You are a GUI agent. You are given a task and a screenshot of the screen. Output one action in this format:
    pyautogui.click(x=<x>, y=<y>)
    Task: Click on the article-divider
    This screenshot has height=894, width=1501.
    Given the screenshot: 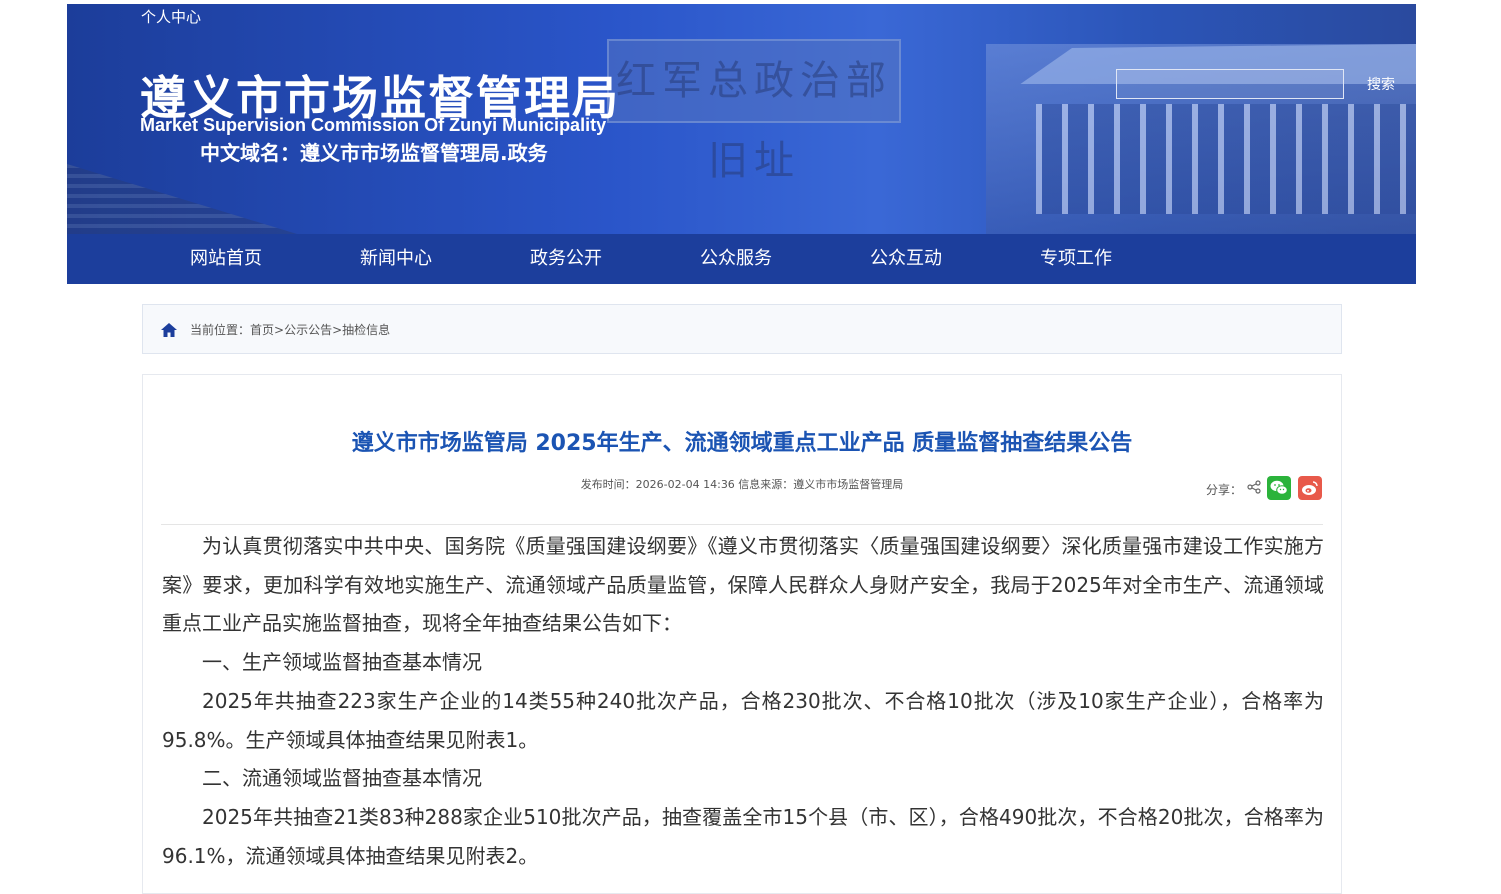 What is the action you would take?
    pyautogui.click(x=742, y=524)
    